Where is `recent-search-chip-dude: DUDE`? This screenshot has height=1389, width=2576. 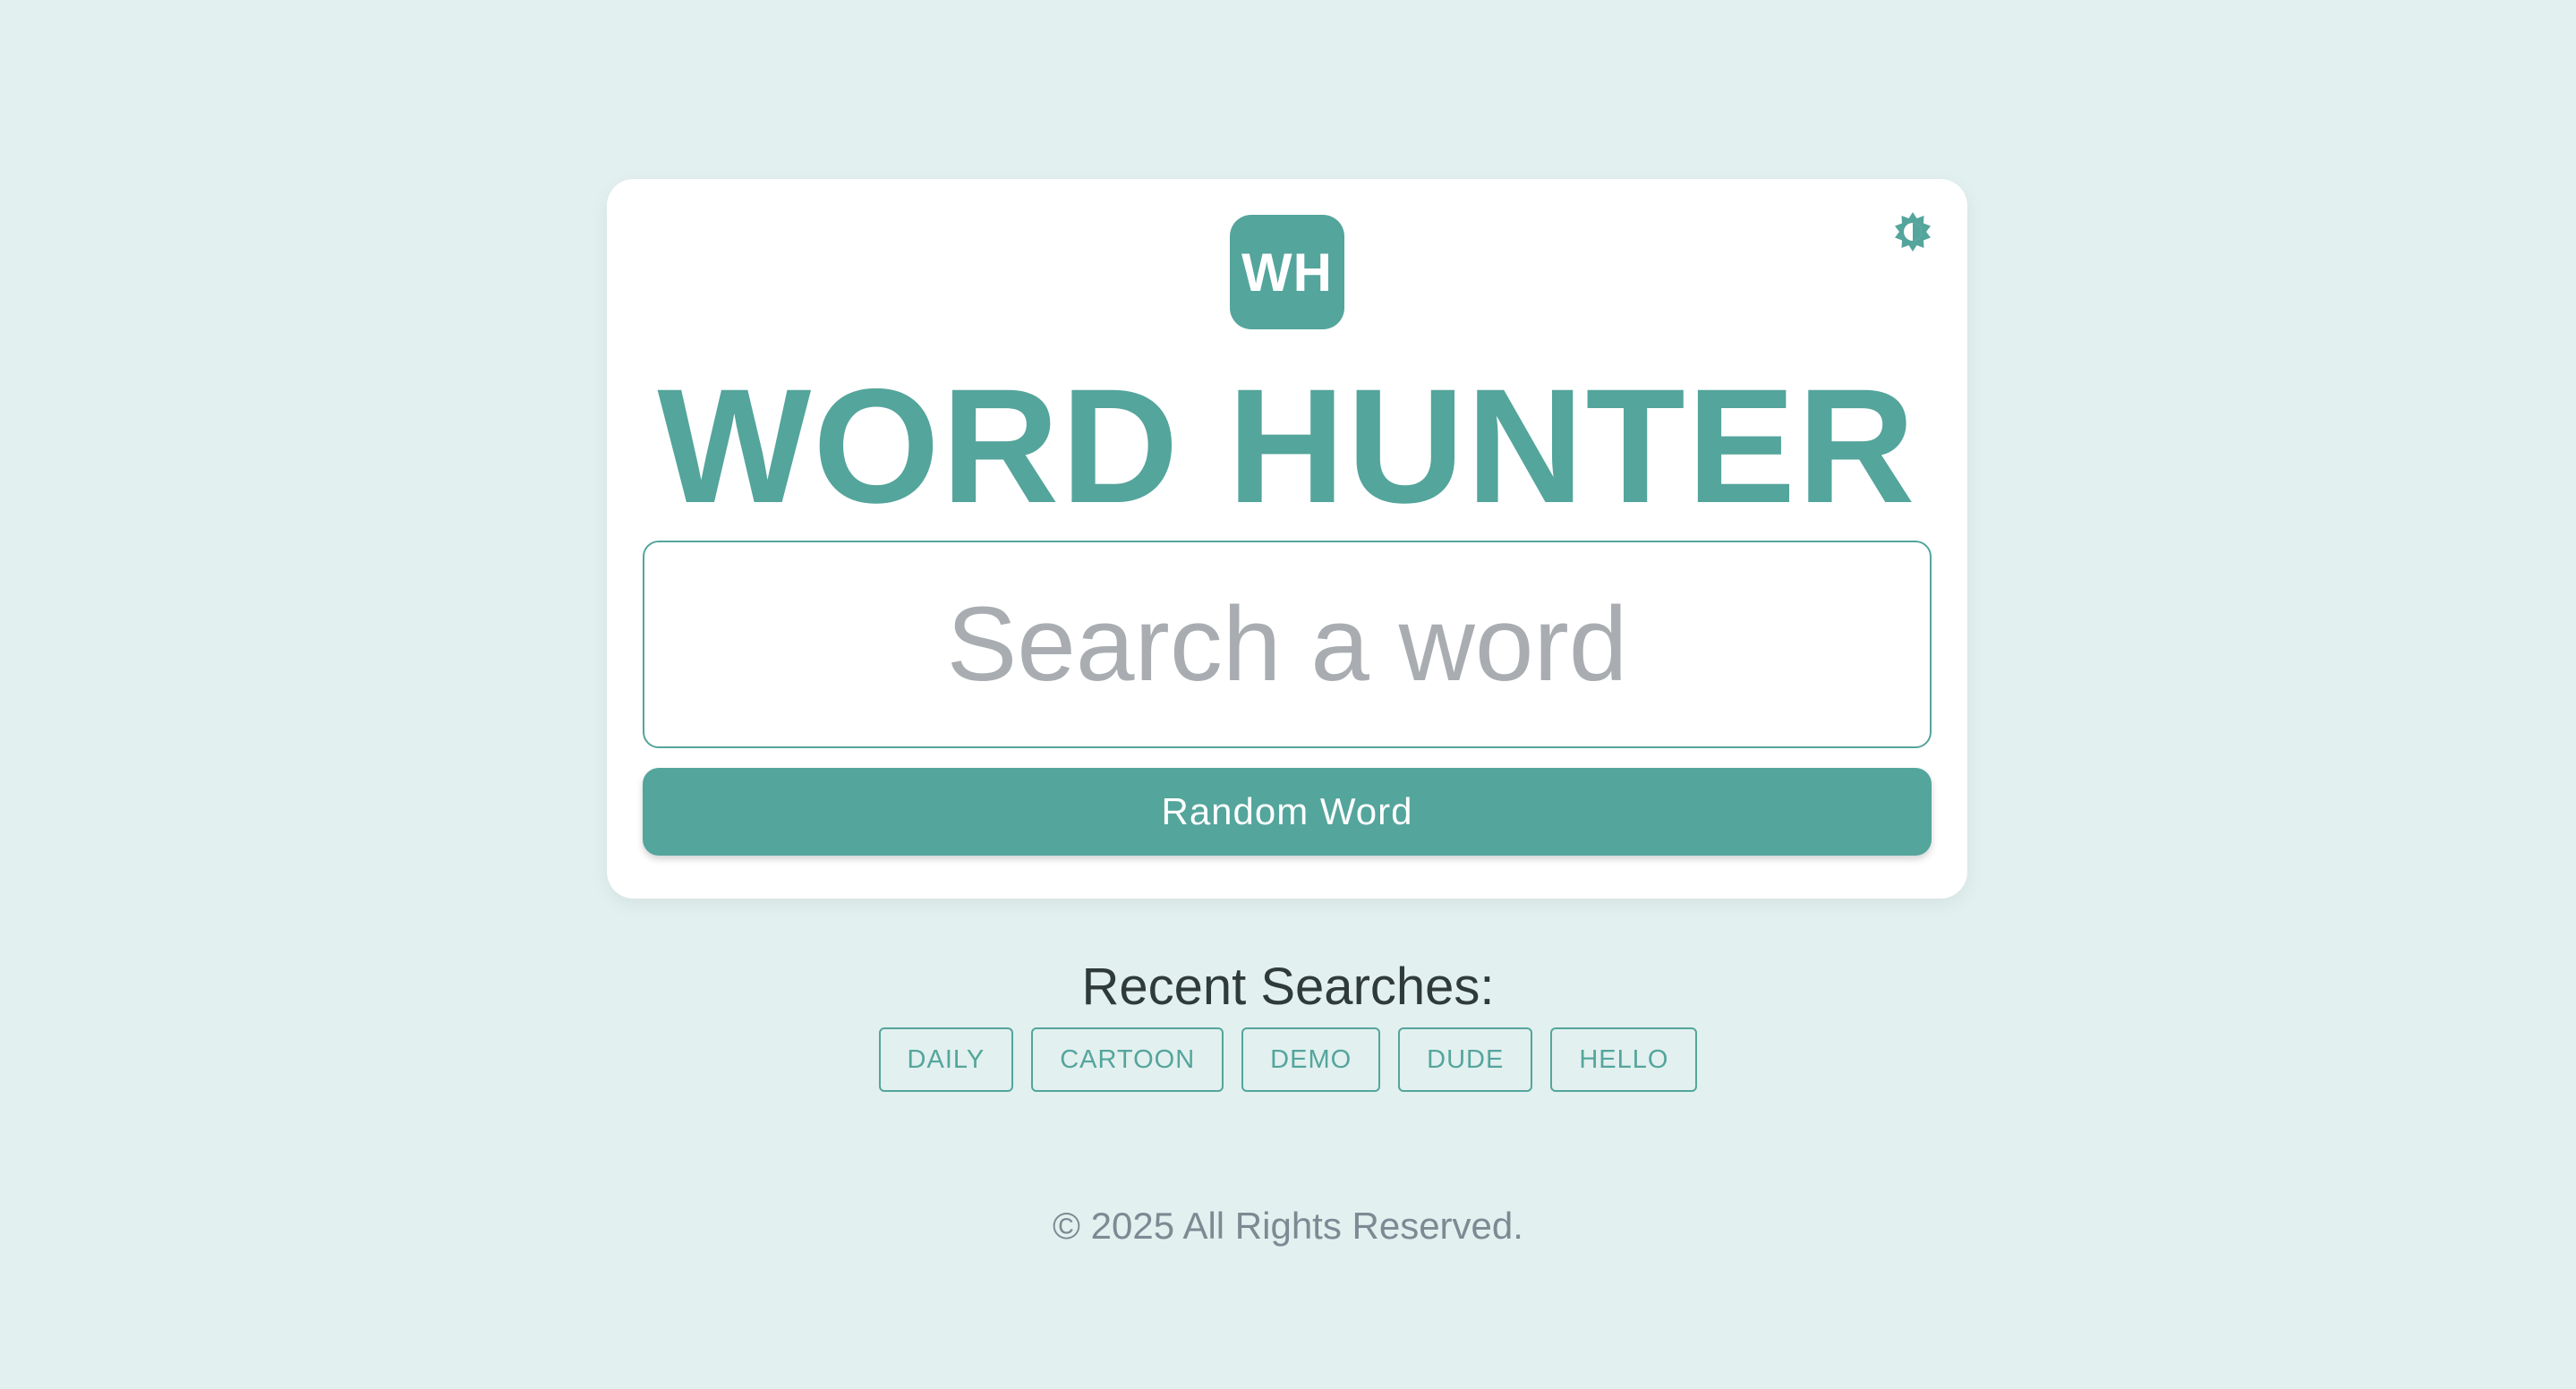 recent-search-chip-dude: DUDE is located at coordinates (1465, 1059).